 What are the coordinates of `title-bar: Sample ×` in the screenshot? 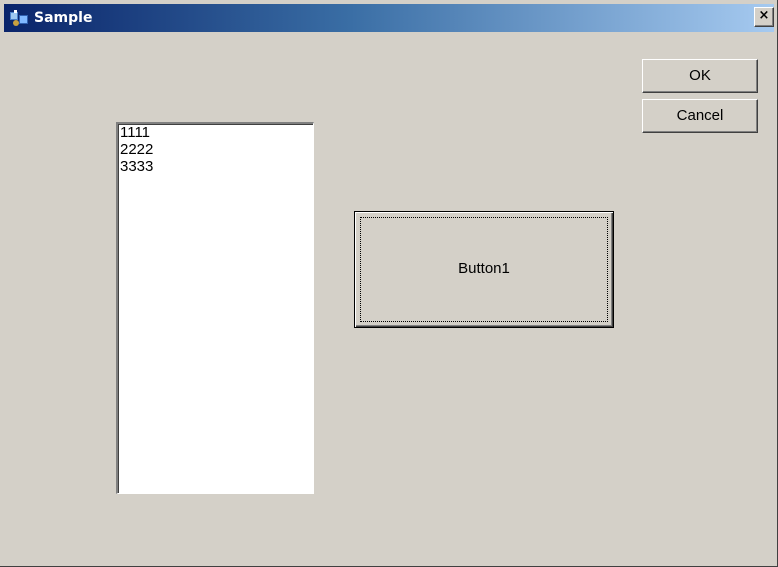 It's located at (389, 18).